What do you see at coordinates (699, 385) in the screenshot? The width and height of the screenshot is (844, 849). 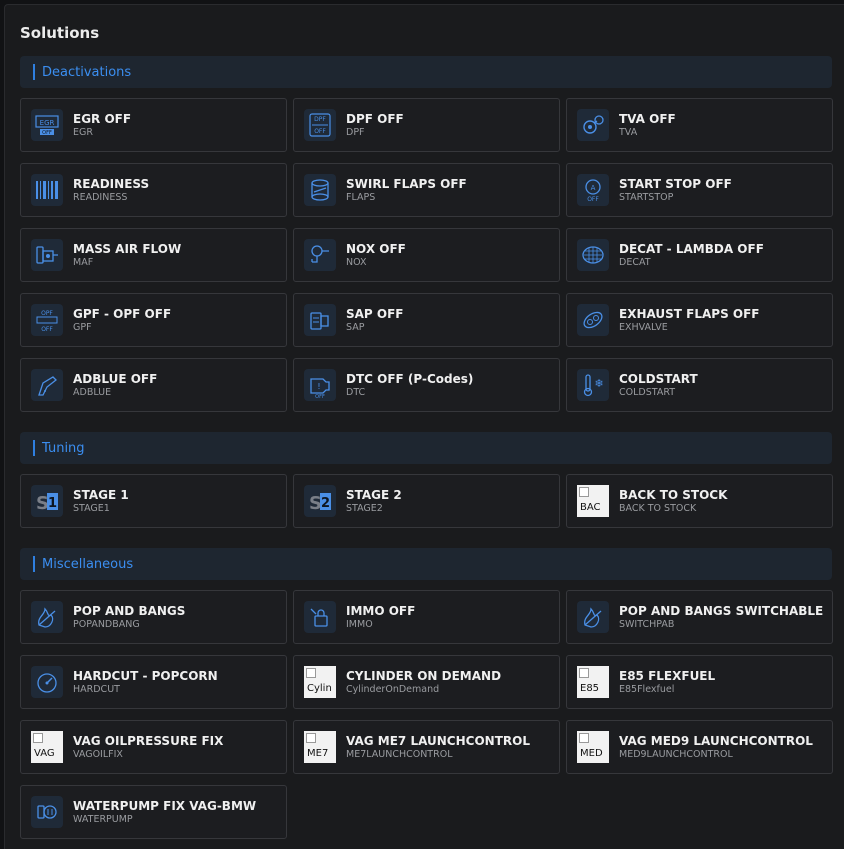 I see `solution-card-coldstart: ❄ COLDSTART COLDSTART` at bounding box center [699, 385].